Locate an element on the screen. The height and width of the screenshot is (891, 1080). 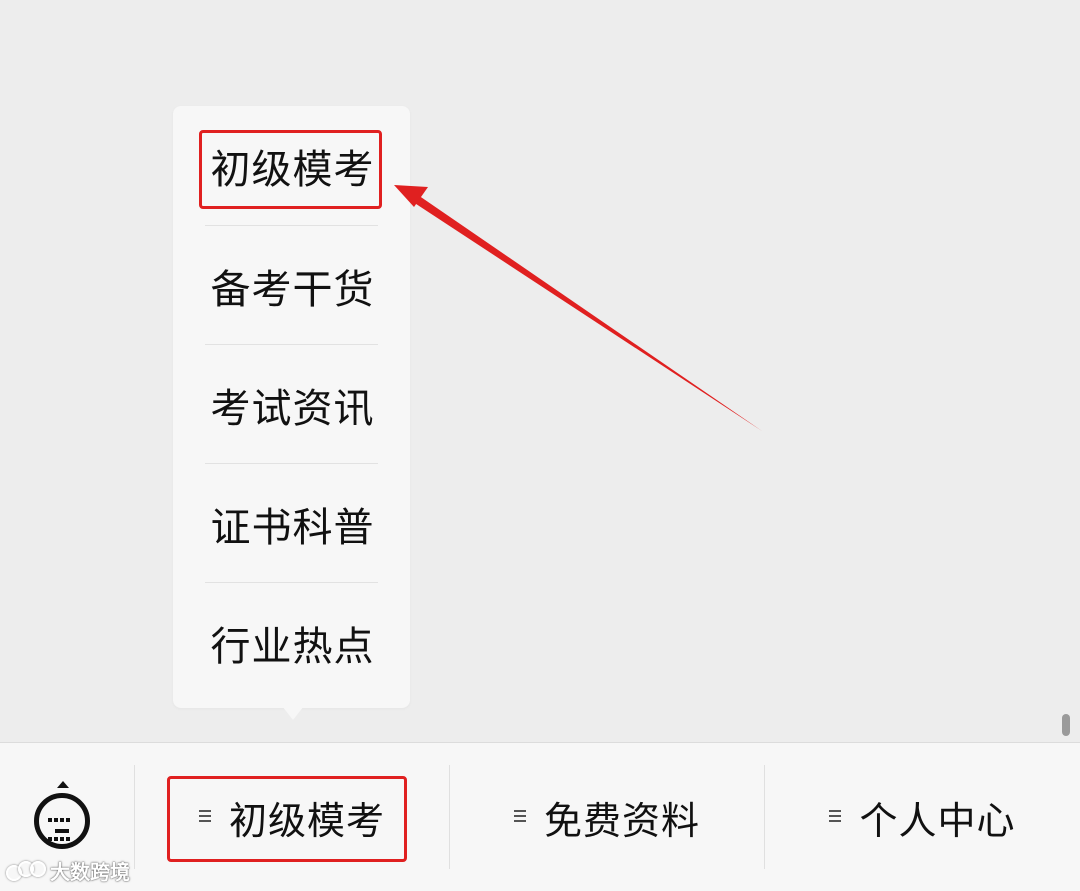
submenu-item-certificate-info: 证书科普 is located at coordinates (291, 523).